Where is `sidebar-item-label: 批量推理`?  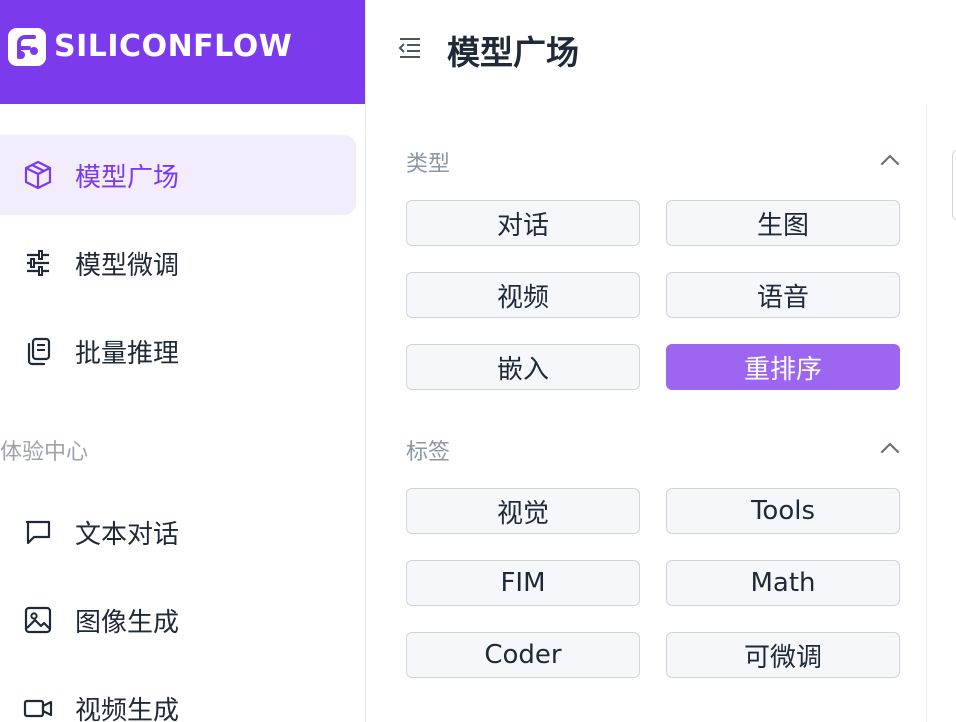 sidebar-item-label: 批量推理 is located at coordinates (127, 353).